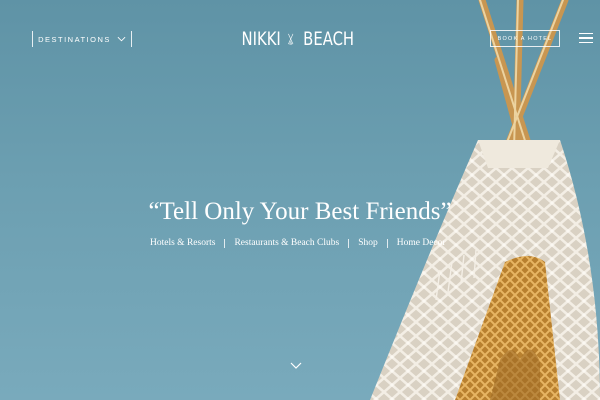 This screenshot has width=600, height=400. I want to click on book-a-hotel-button: BOOK A HOTEL, so click(525, 38).